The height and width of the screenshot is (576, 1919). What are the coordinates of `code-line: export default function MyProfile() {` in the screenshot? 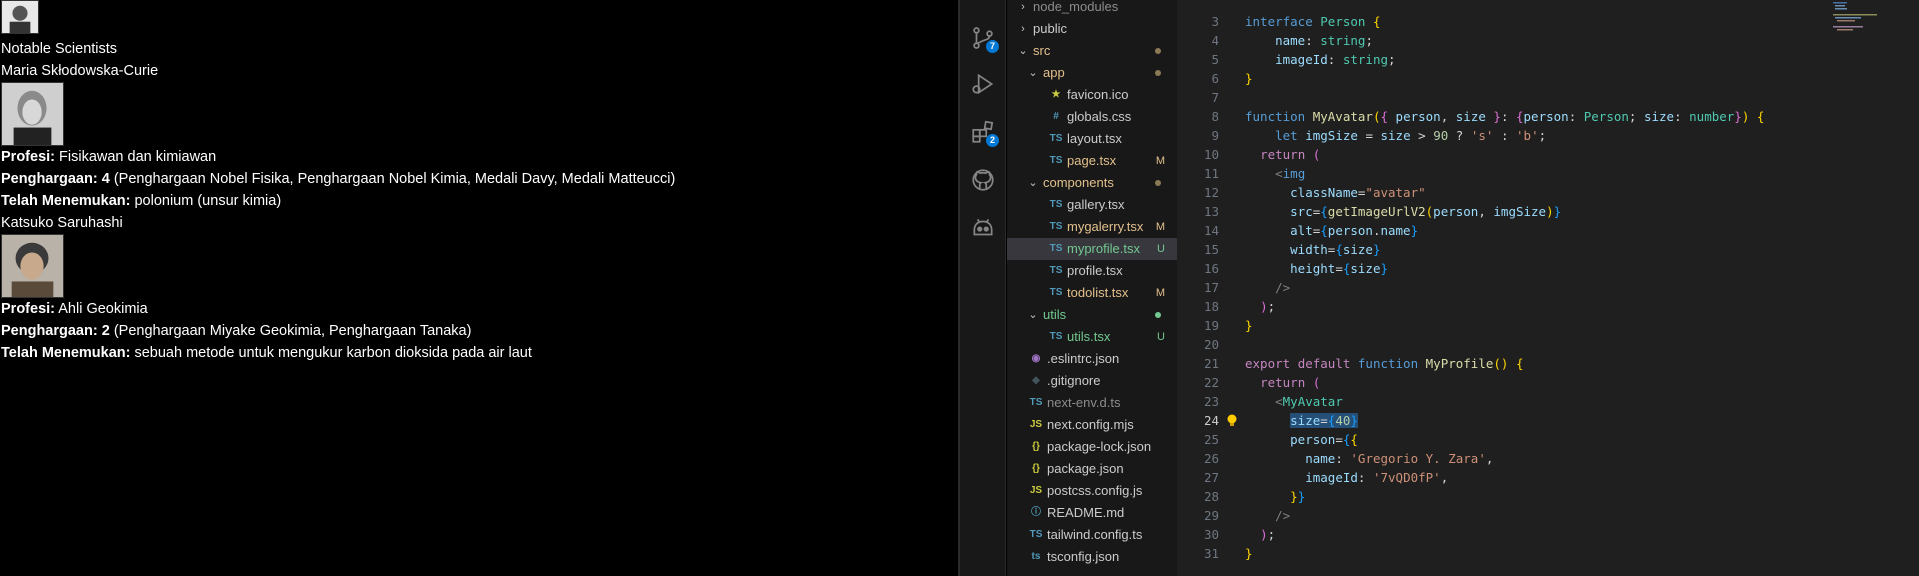 It's located at (1384, 363).